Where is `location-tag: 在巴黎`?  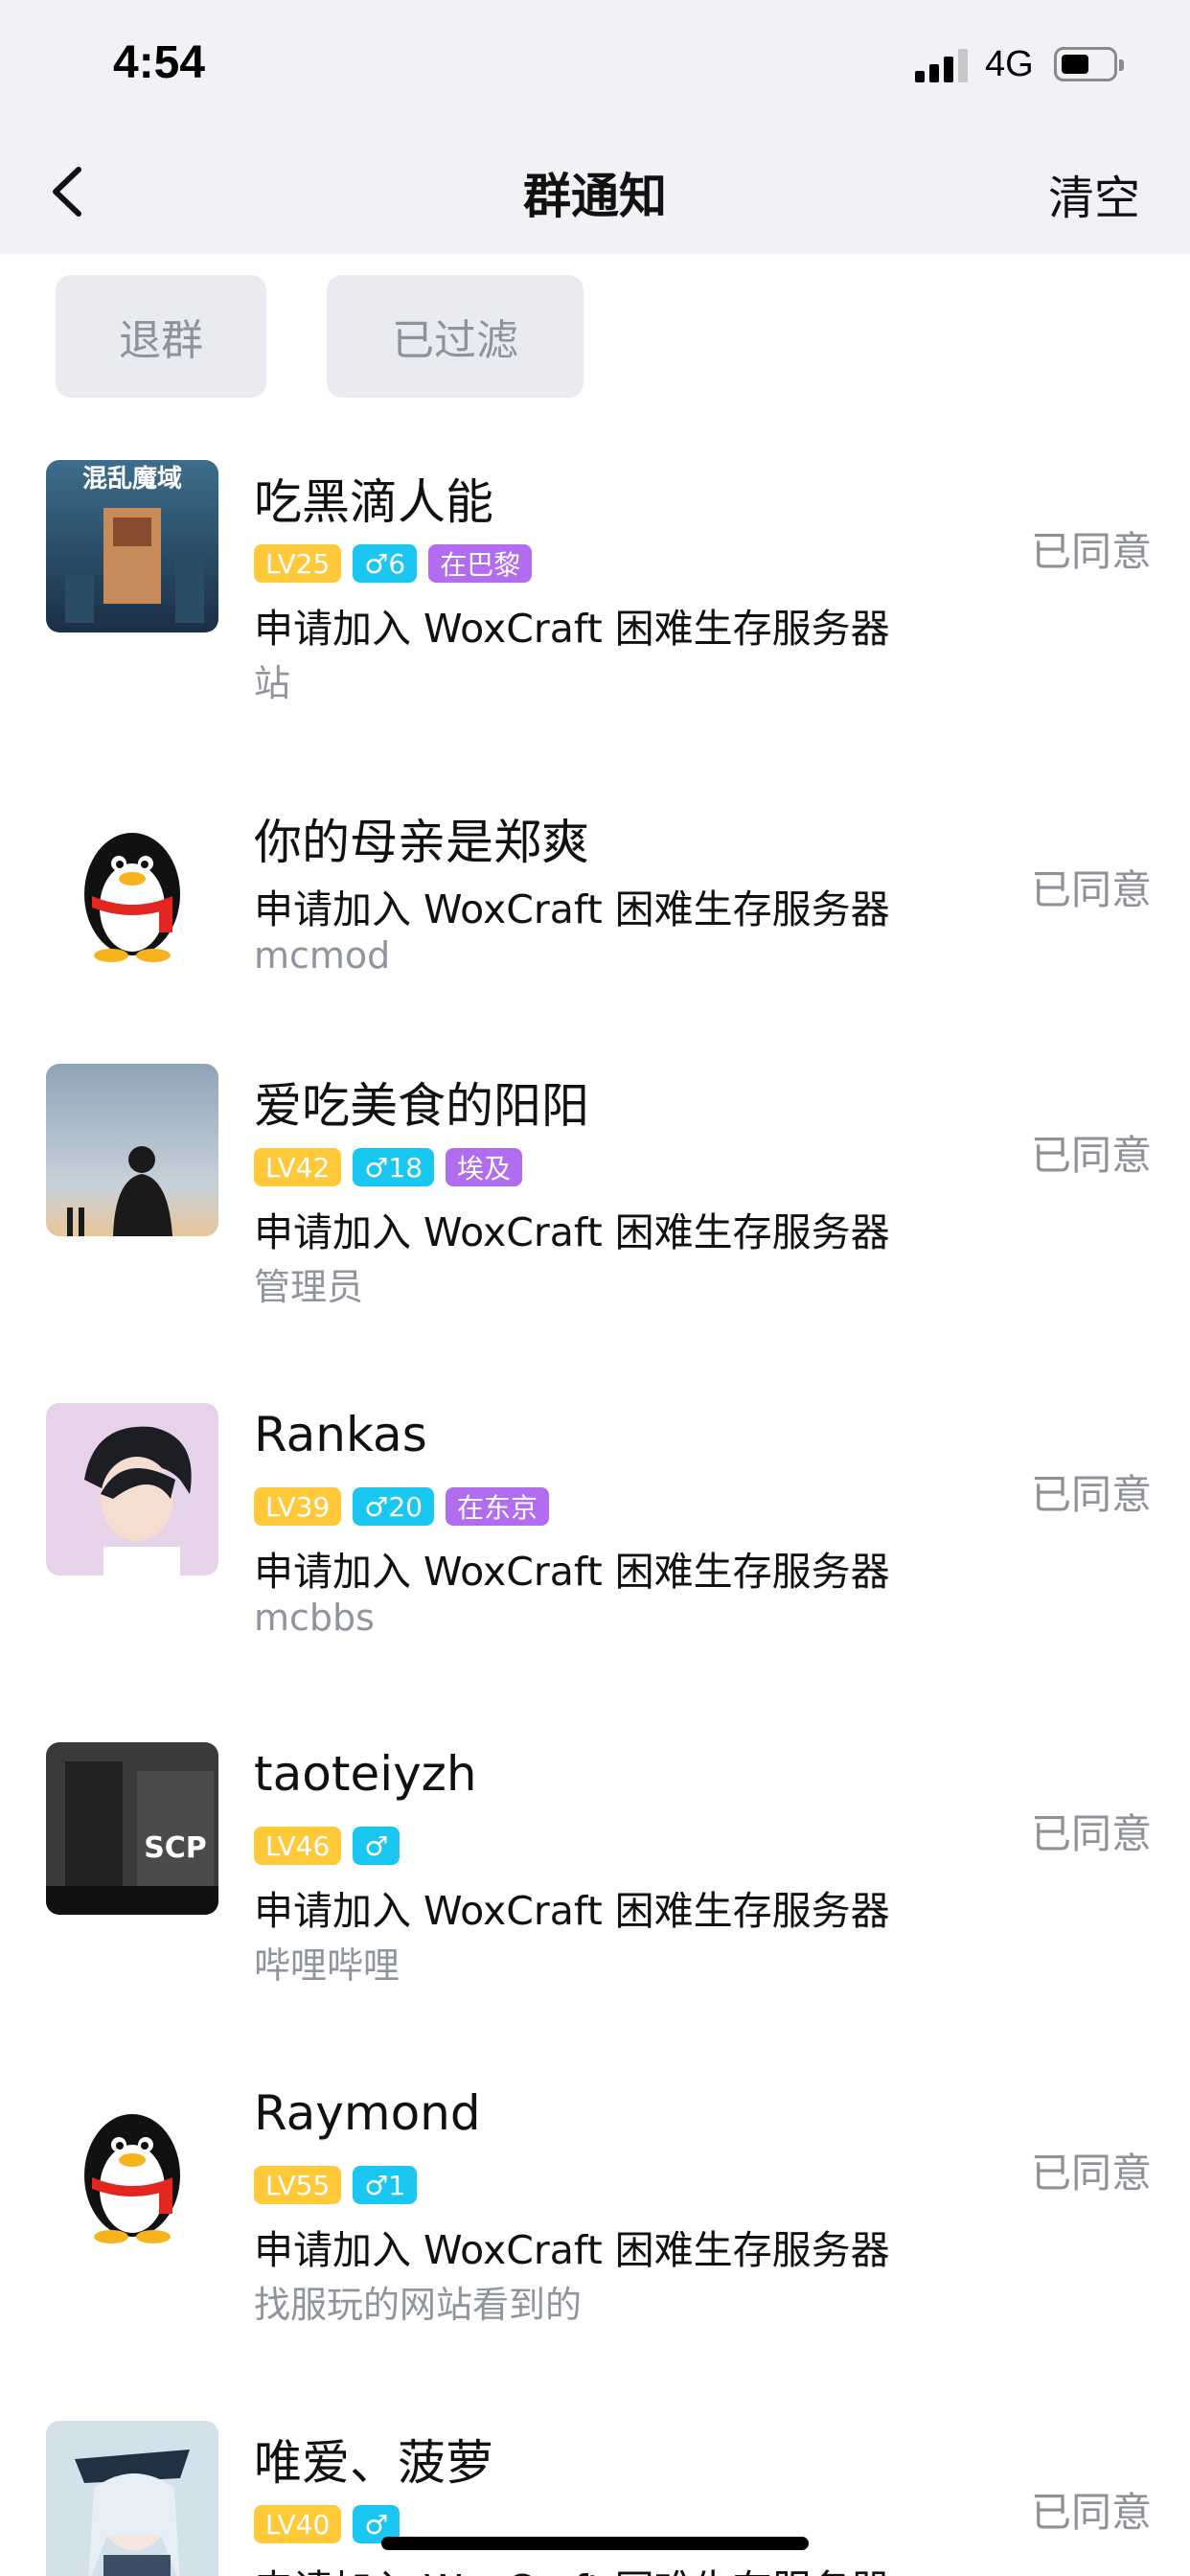 location-tag: 在巴黎 is located at coordinates (481, 563).